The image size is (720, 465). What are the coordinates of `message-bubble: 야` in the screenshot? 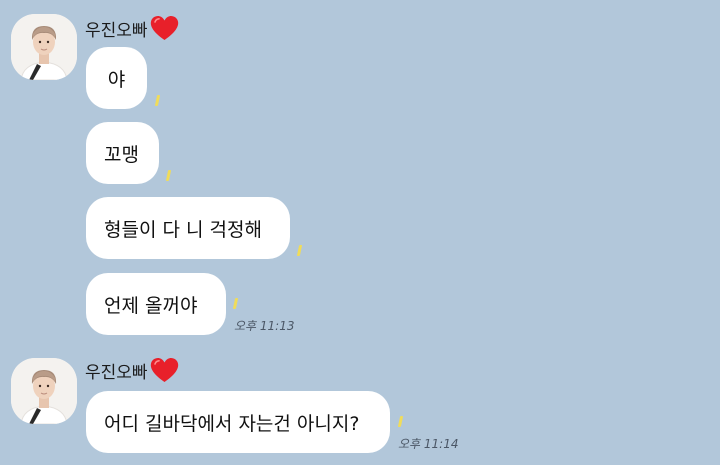 It's located at (116, 78).